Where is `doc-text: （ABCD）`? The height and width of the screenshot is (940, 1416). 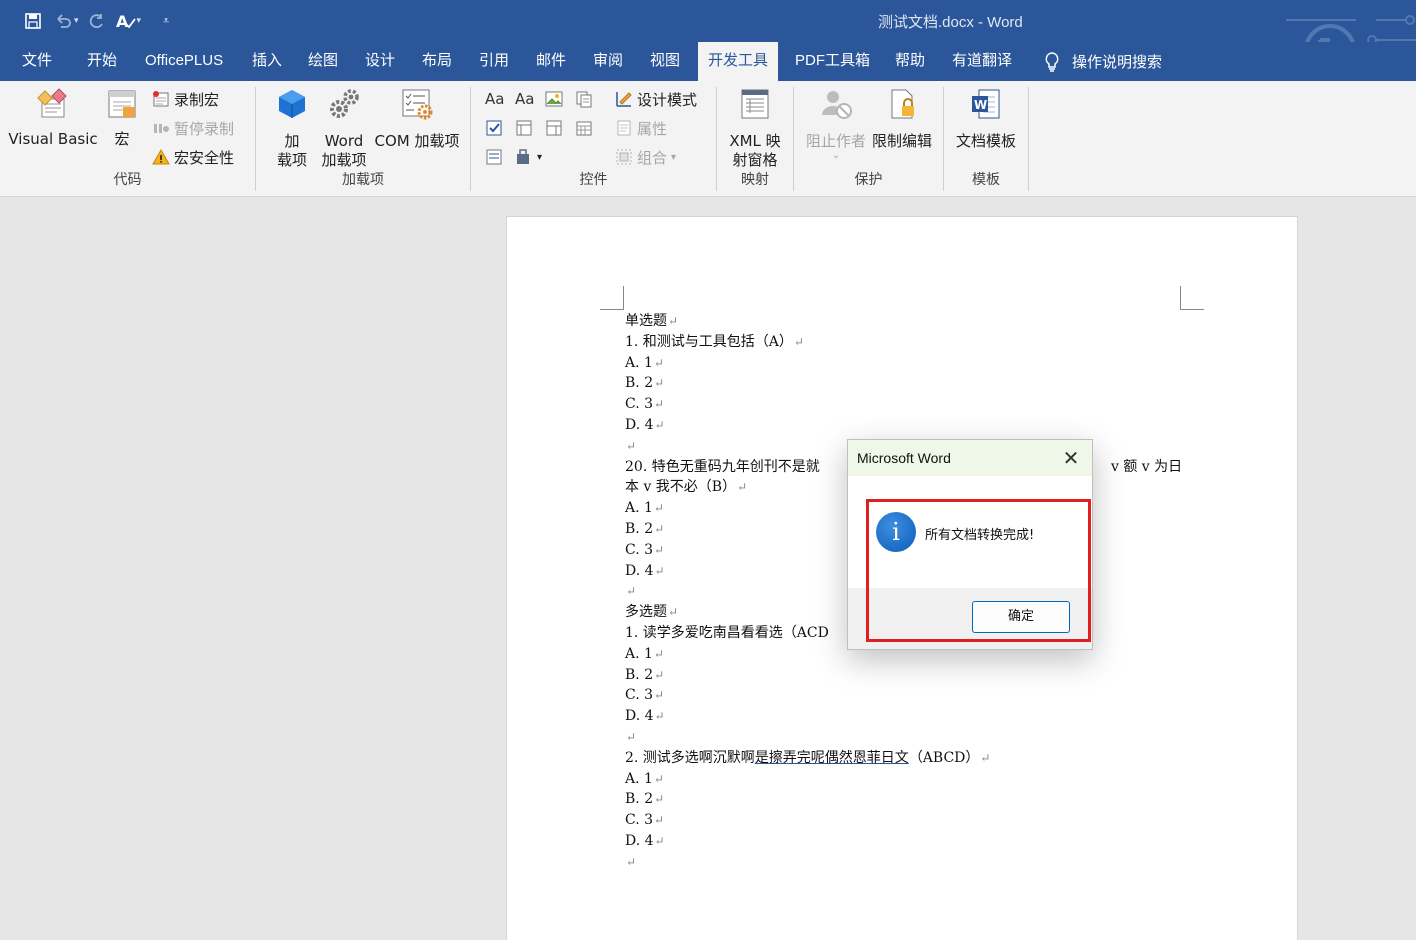
doc-text: （ABCD） is located at coordinates (944, 757).